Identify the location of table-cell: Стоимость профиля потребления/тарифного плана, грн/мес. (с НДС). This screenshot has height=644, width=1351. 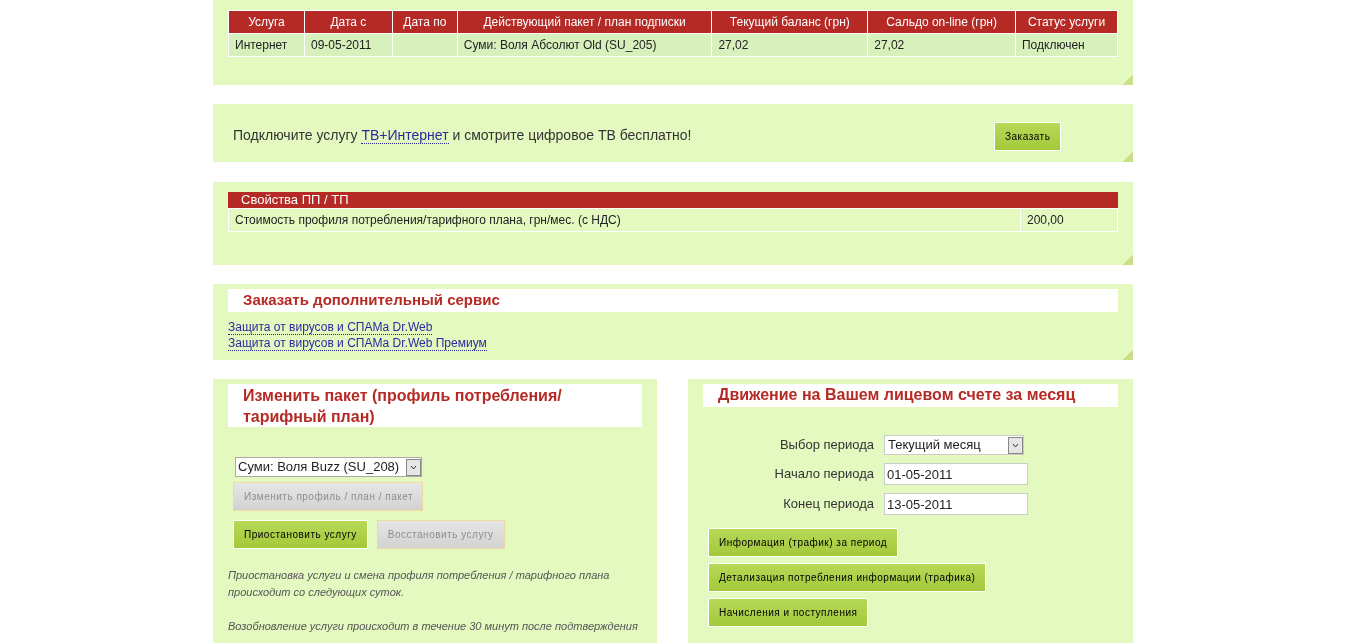
(624, 220).